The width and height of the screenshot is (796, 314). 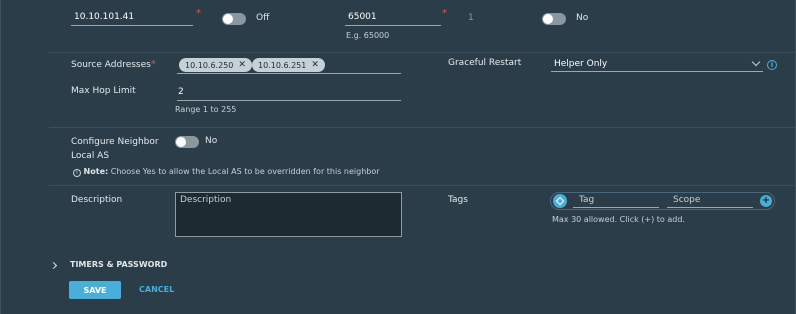 What do you see at coordinates (104, 17) in the screenshot?
I see `neighbor-ip-value: 10.10.101.41` at bounding box center [104, 17].